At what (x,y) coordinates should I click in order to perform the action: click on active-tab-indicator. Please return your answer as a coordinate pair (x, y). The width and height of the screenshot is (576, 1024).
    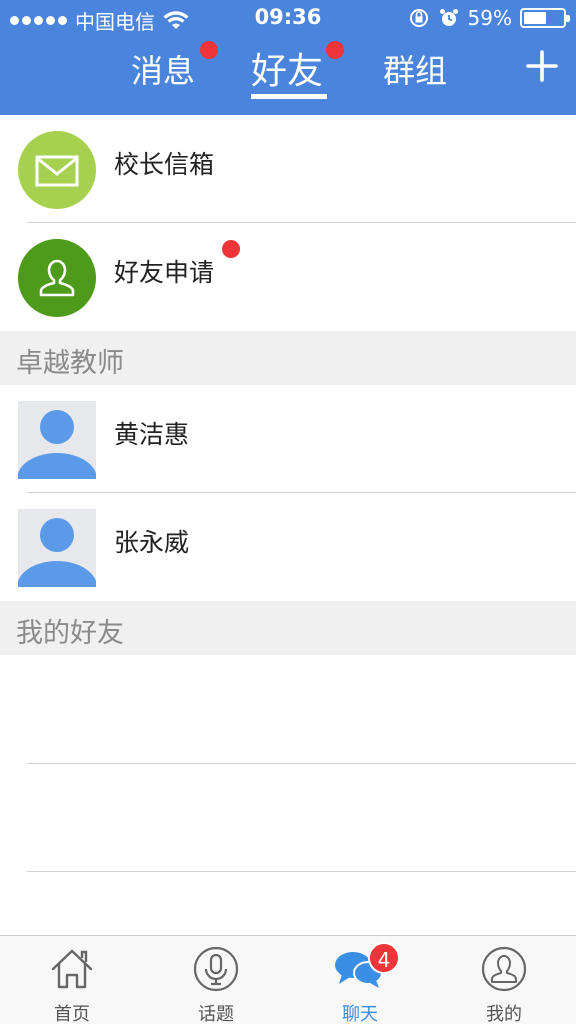
    Looking at the image, I should click on (289, 96).